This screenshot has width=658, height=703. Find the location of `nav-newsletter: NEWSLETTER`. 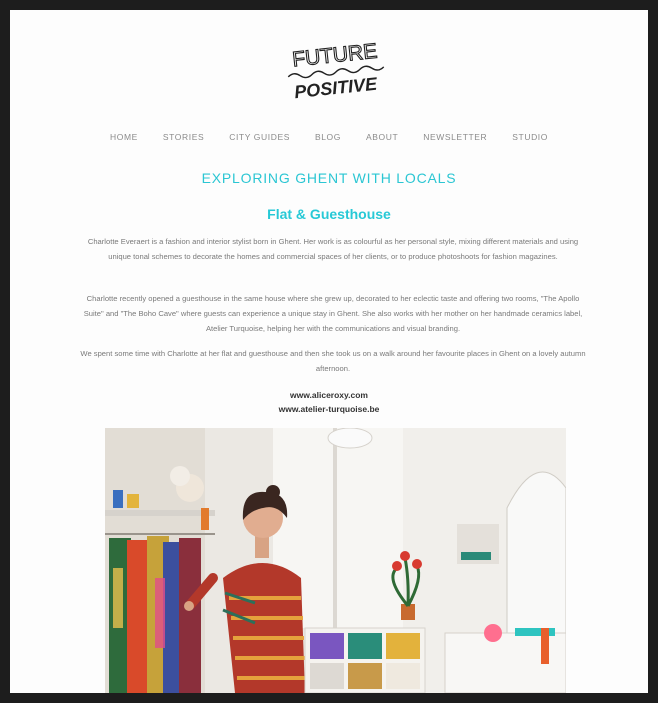

nav-newsletter: NEWSLETTER is located at coordinates (455, 137).